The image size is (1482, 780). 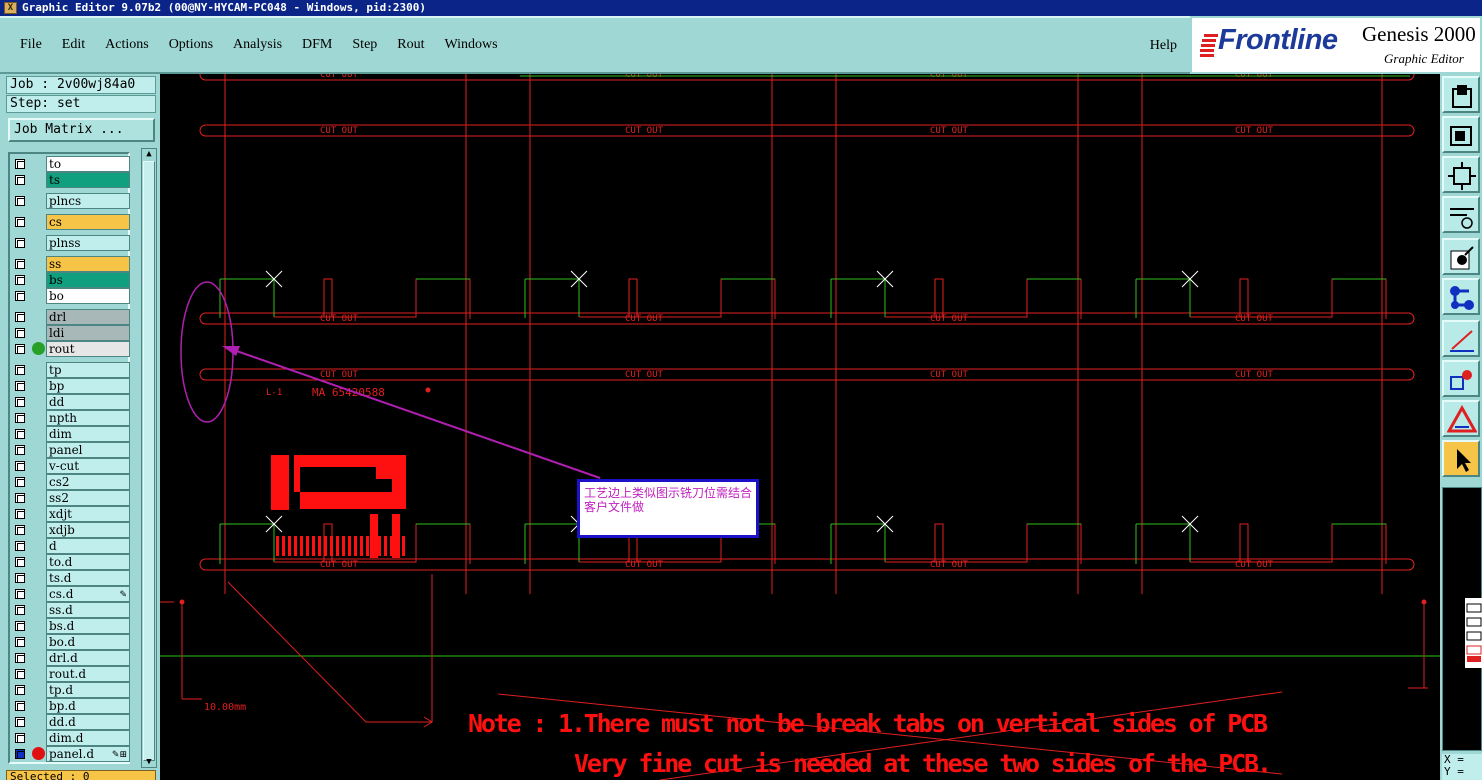 I want to click on layer-row-drl: drl, so click(x=71, y=317).